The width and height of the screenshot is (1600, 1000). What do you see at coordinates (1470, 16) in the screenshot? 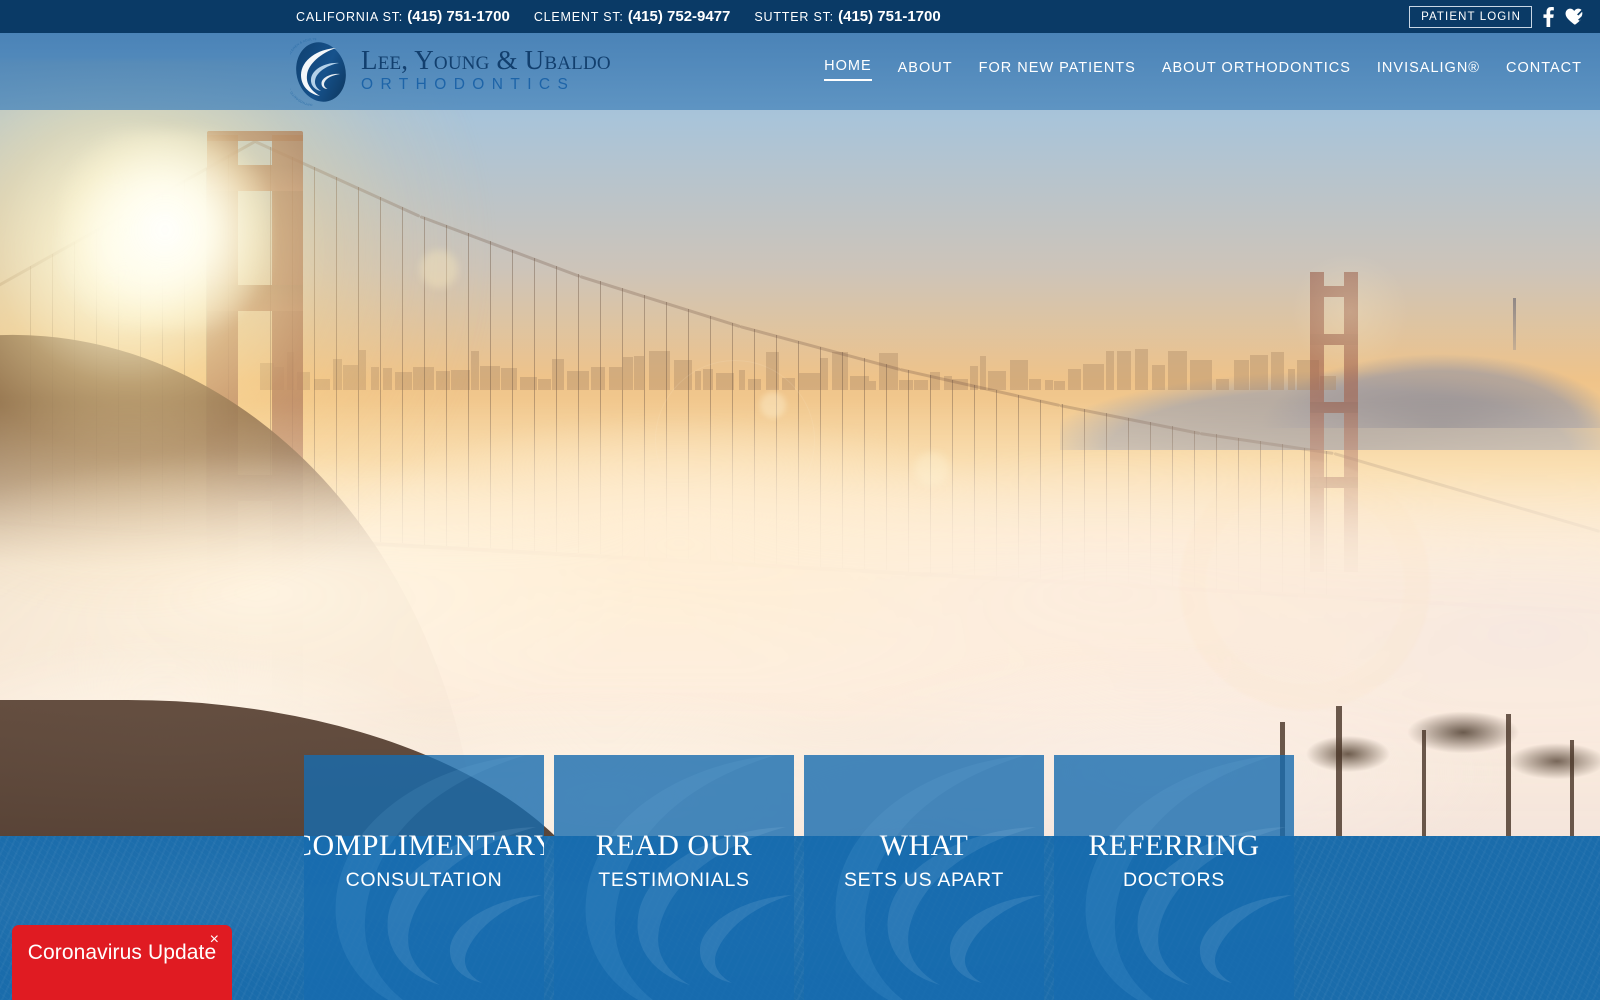
I see `patient-login-button: PATIENT LOGIN` at bounding box center [1470, 16].